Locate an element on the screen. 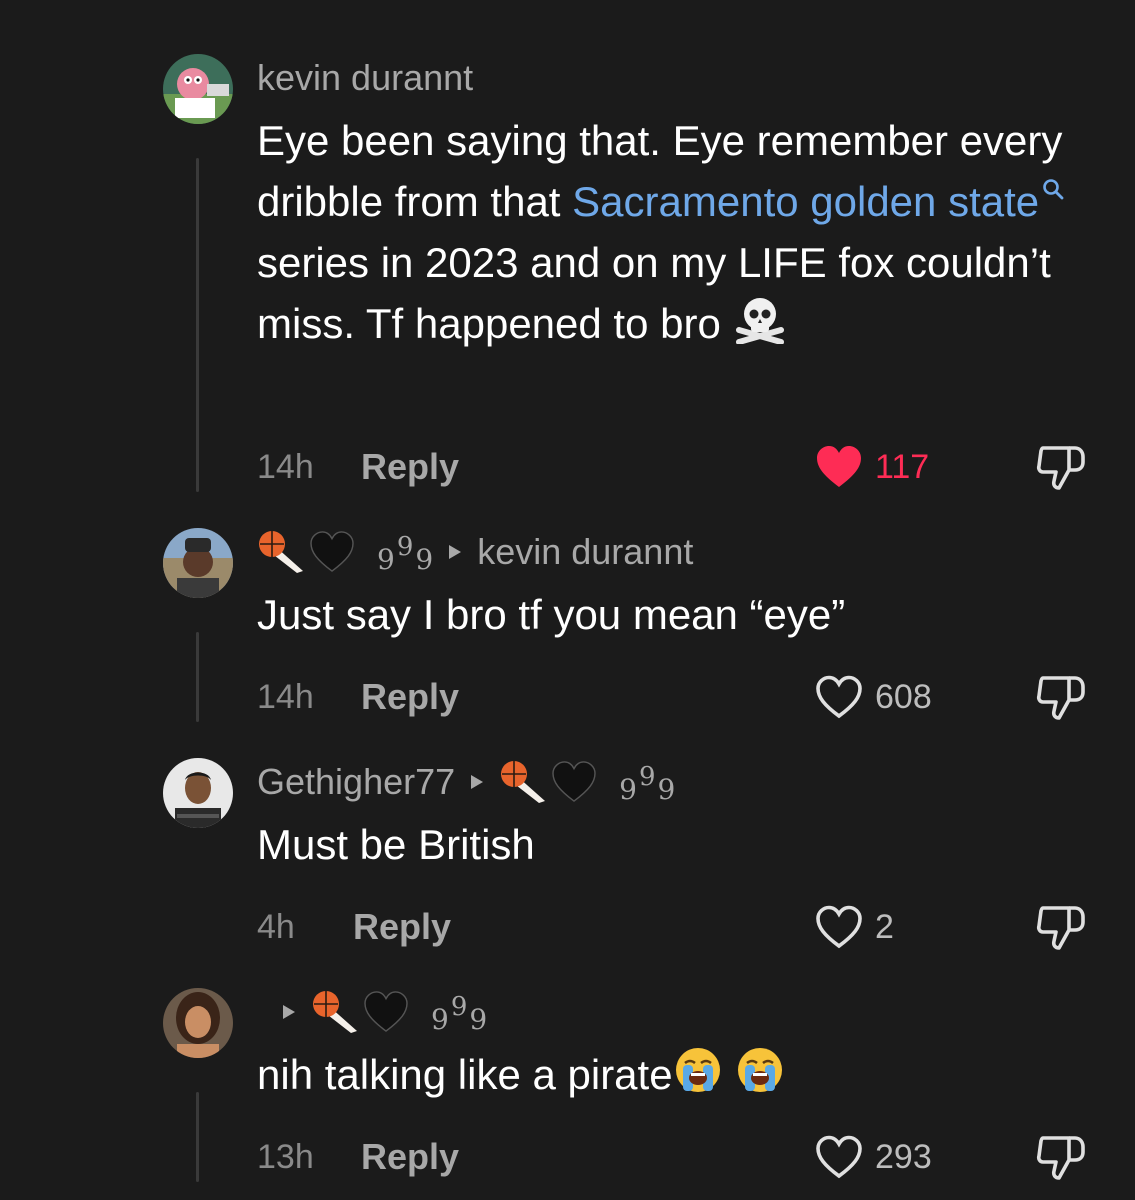  comment-header: kevin durannt is located at coordinates (365, 78).